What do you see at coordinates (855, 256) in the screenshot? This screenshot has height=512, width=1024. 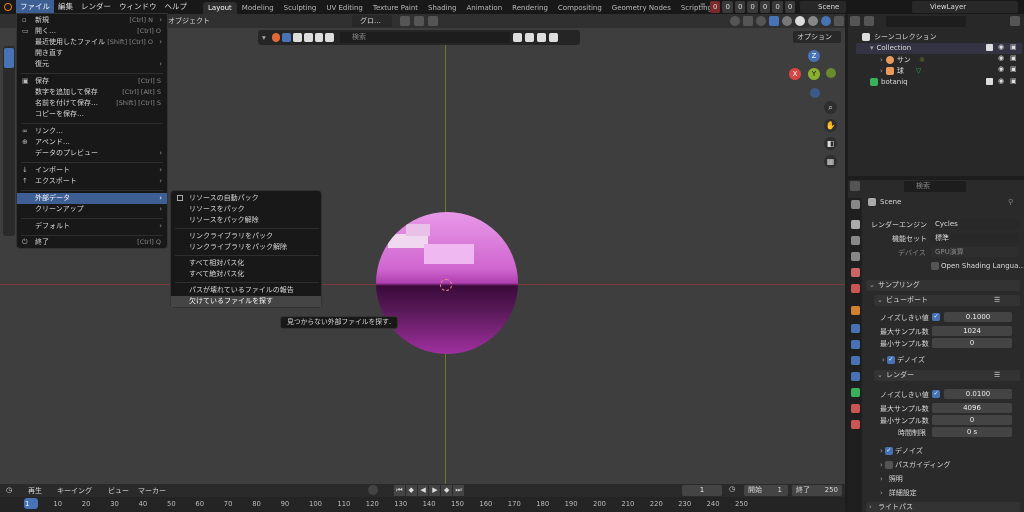 I see `view-layer-tab-icon` at bounding box center [855, 256].